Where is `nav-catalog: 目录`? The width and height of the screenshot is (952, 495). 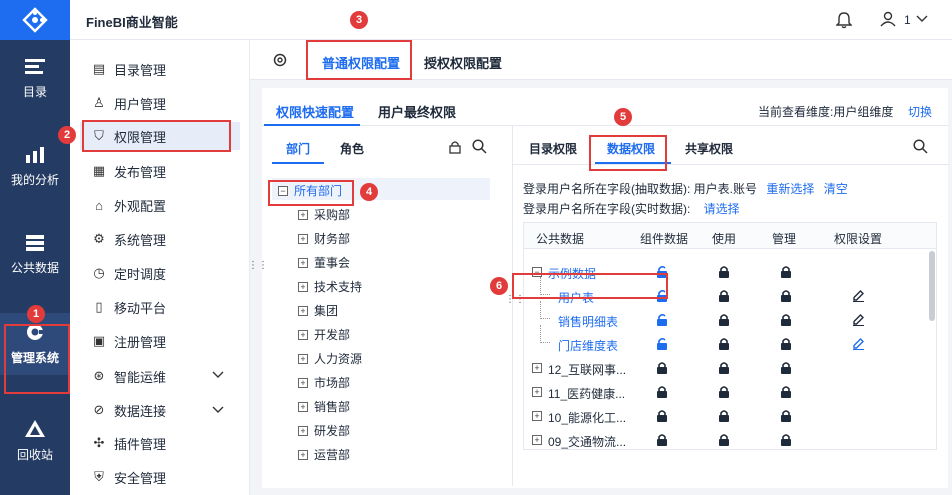
nav-catalog: 目录 is located at coordinates (35, 79).